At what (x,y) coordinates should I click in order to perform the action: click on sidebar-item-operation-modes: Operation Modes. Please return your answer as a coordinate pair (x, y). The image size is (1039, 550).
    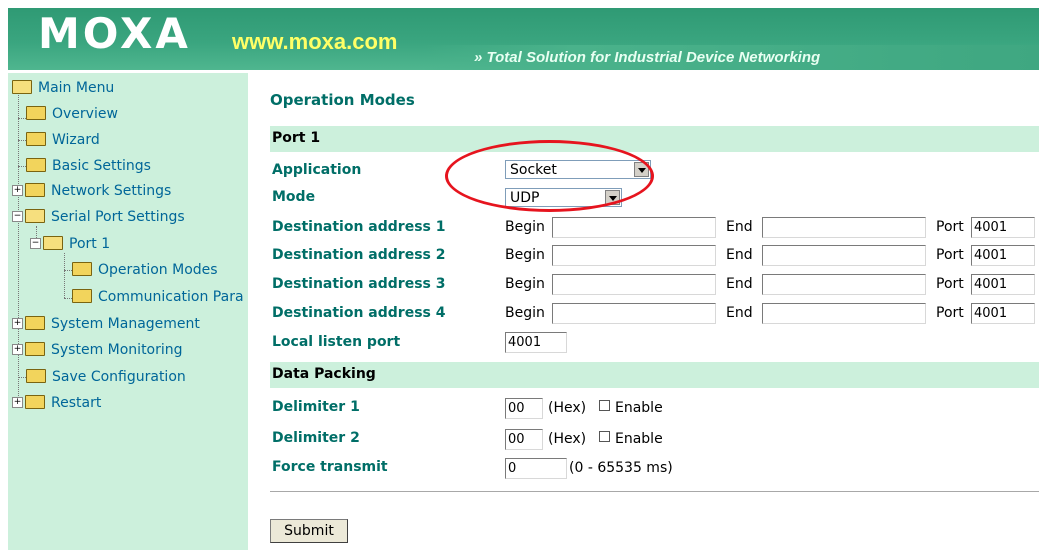
    Looking at the image, I should click on (145, 270).